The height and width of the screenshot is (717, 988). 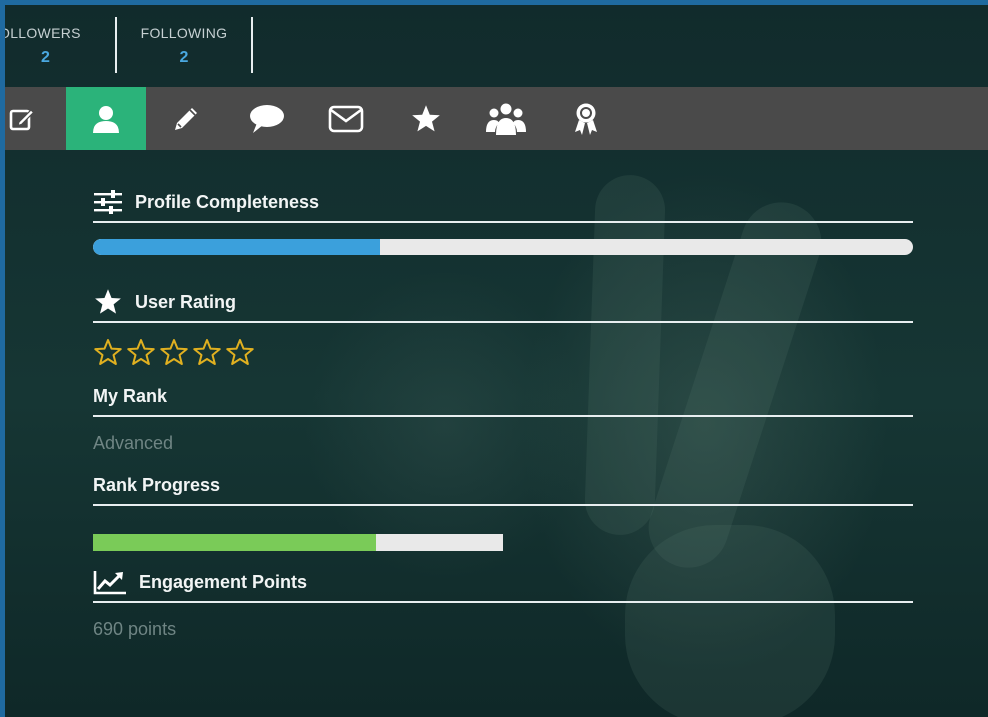 I want to click on profile-tab-bar, so click(x=496, y=118).